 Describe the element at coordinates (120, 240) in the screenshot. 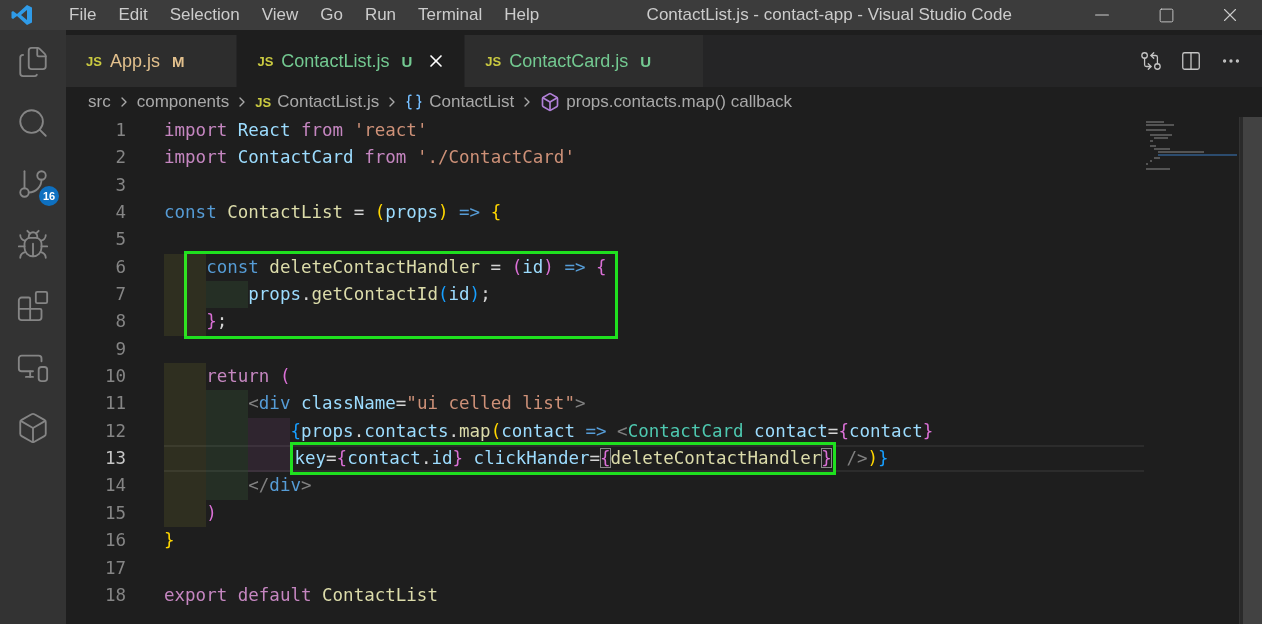

I see `line-number: 5` at that location.